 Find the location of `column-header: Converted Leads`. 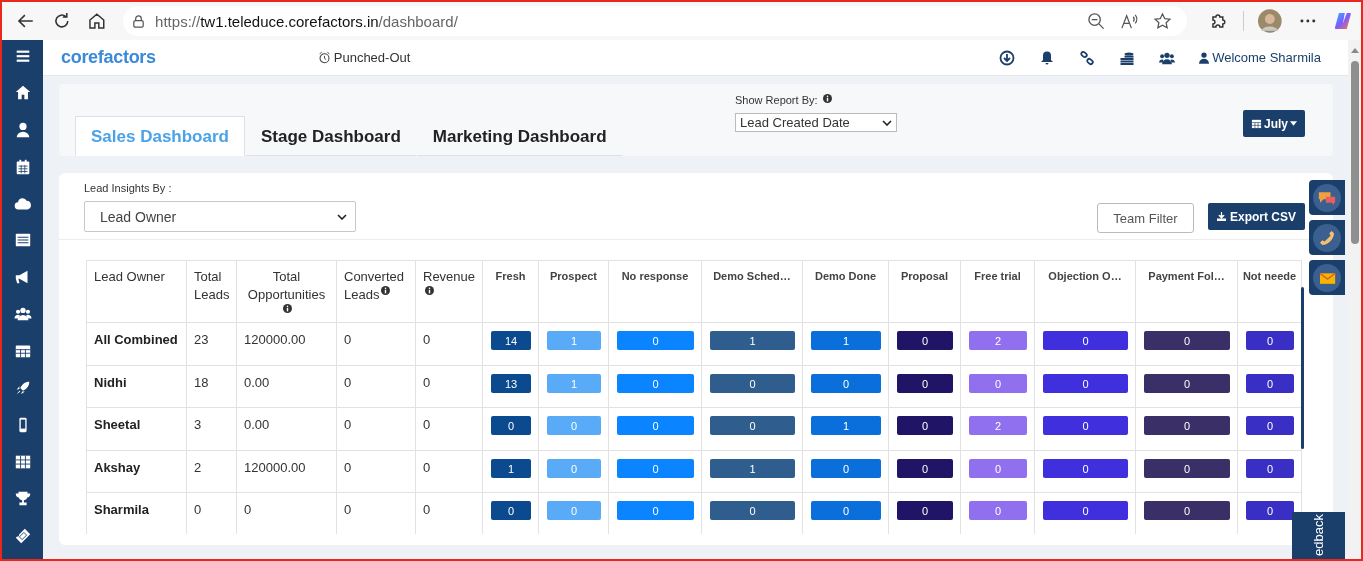

column-header: Converted Leads is located at coordinates (376, 291).